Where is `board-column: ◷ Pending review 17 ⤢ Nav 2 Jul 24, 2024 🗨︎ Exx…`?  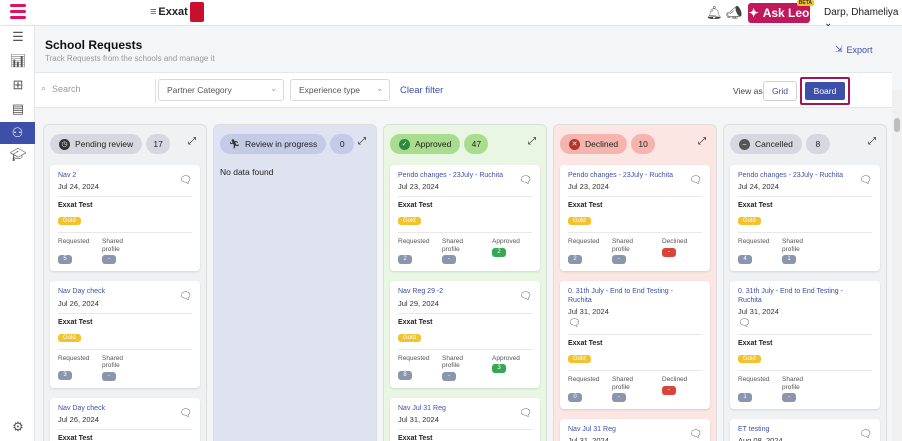
board-column: ◷ Pending review 17 ⤢ Nav 2 Jul 24, 2024 🗨︎ Exx… is located at coordinates (125, 282).